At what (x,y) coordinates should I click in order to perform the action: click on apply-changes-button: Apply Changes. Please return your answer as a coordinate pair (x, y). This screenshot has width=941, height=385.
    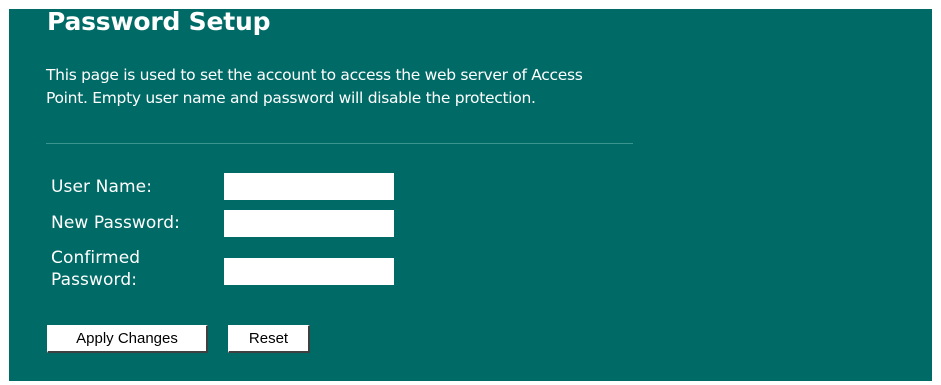
    Looking at the image, I should click on (127, 339).